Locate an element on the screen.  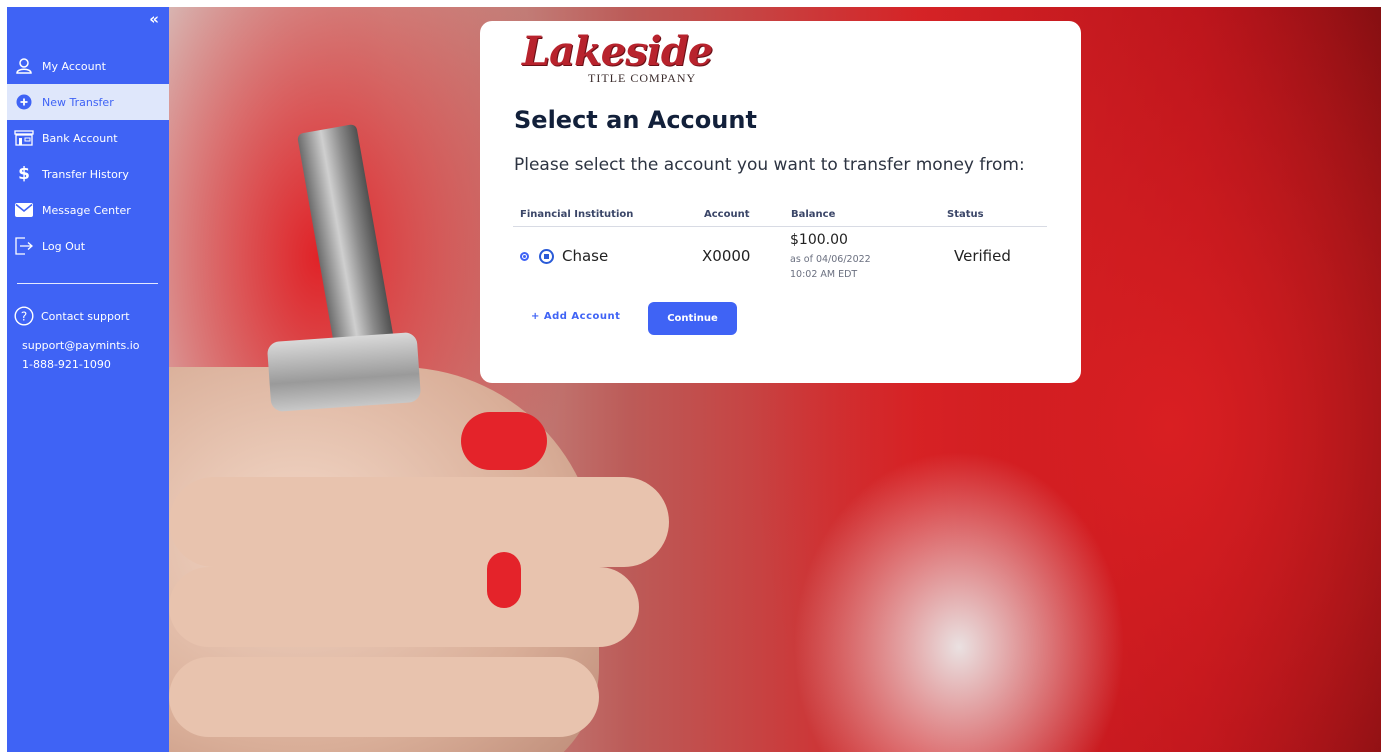
key-head-image is located at coordinates (344, 372).